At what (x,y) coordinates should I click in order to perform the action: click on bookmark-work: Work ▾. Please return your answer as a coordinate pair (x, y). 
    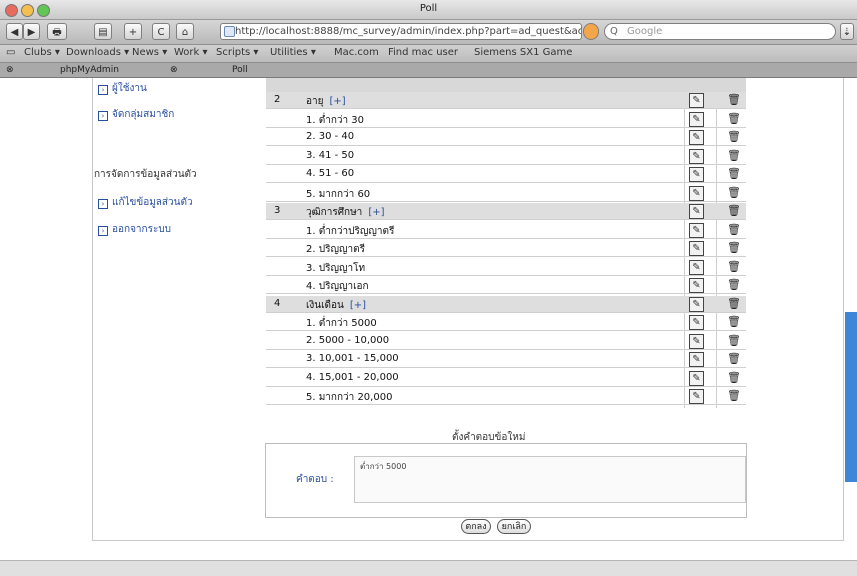
    Looking at the image, I should click on (191, 52).